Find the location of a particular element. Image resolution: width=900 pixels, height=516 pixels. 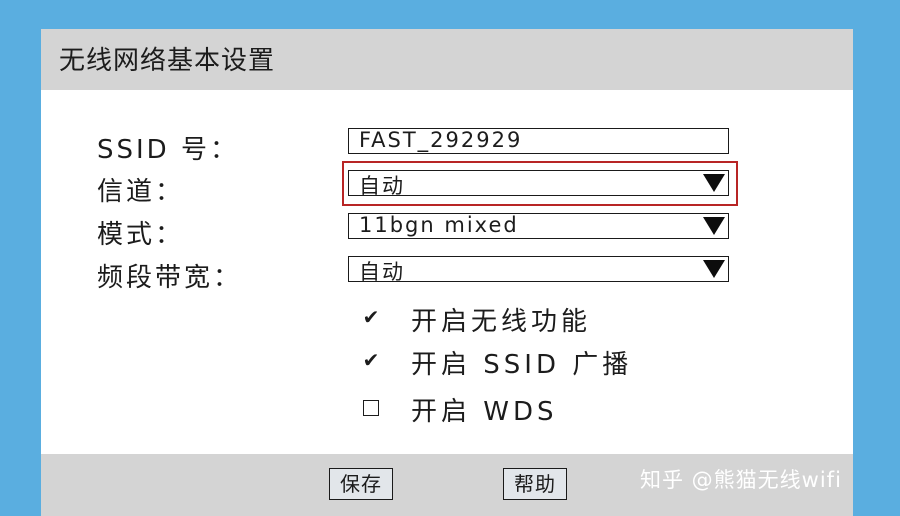

bandwidth-select: 自动 is located at coordinates (538, 270).